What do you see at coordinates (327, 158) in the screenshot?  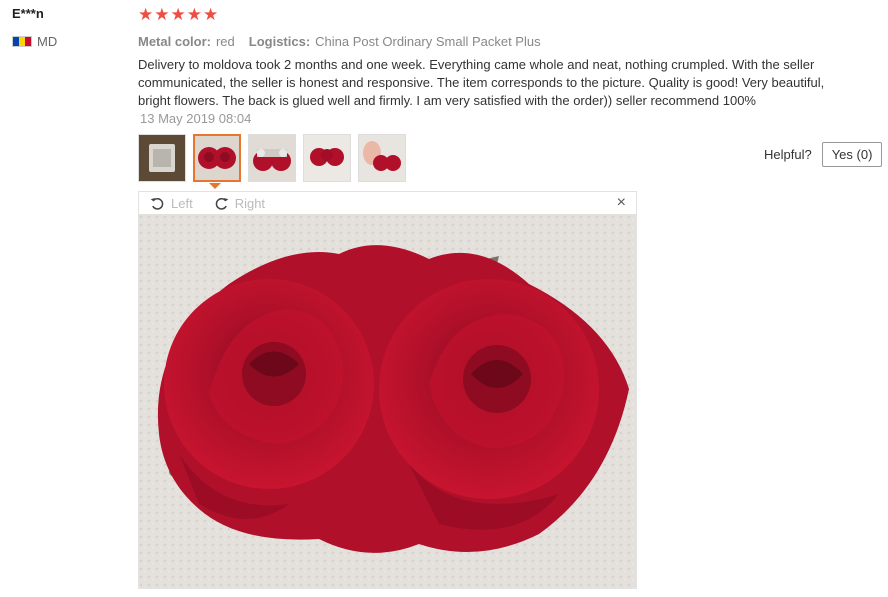 I see `thumbnail-roses-top` at bounding box center [327, 158].